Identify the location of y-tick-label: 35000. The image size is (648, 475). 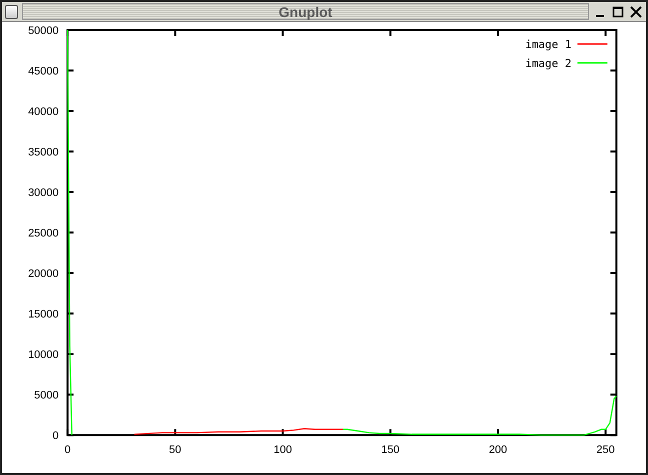
(43, 152).